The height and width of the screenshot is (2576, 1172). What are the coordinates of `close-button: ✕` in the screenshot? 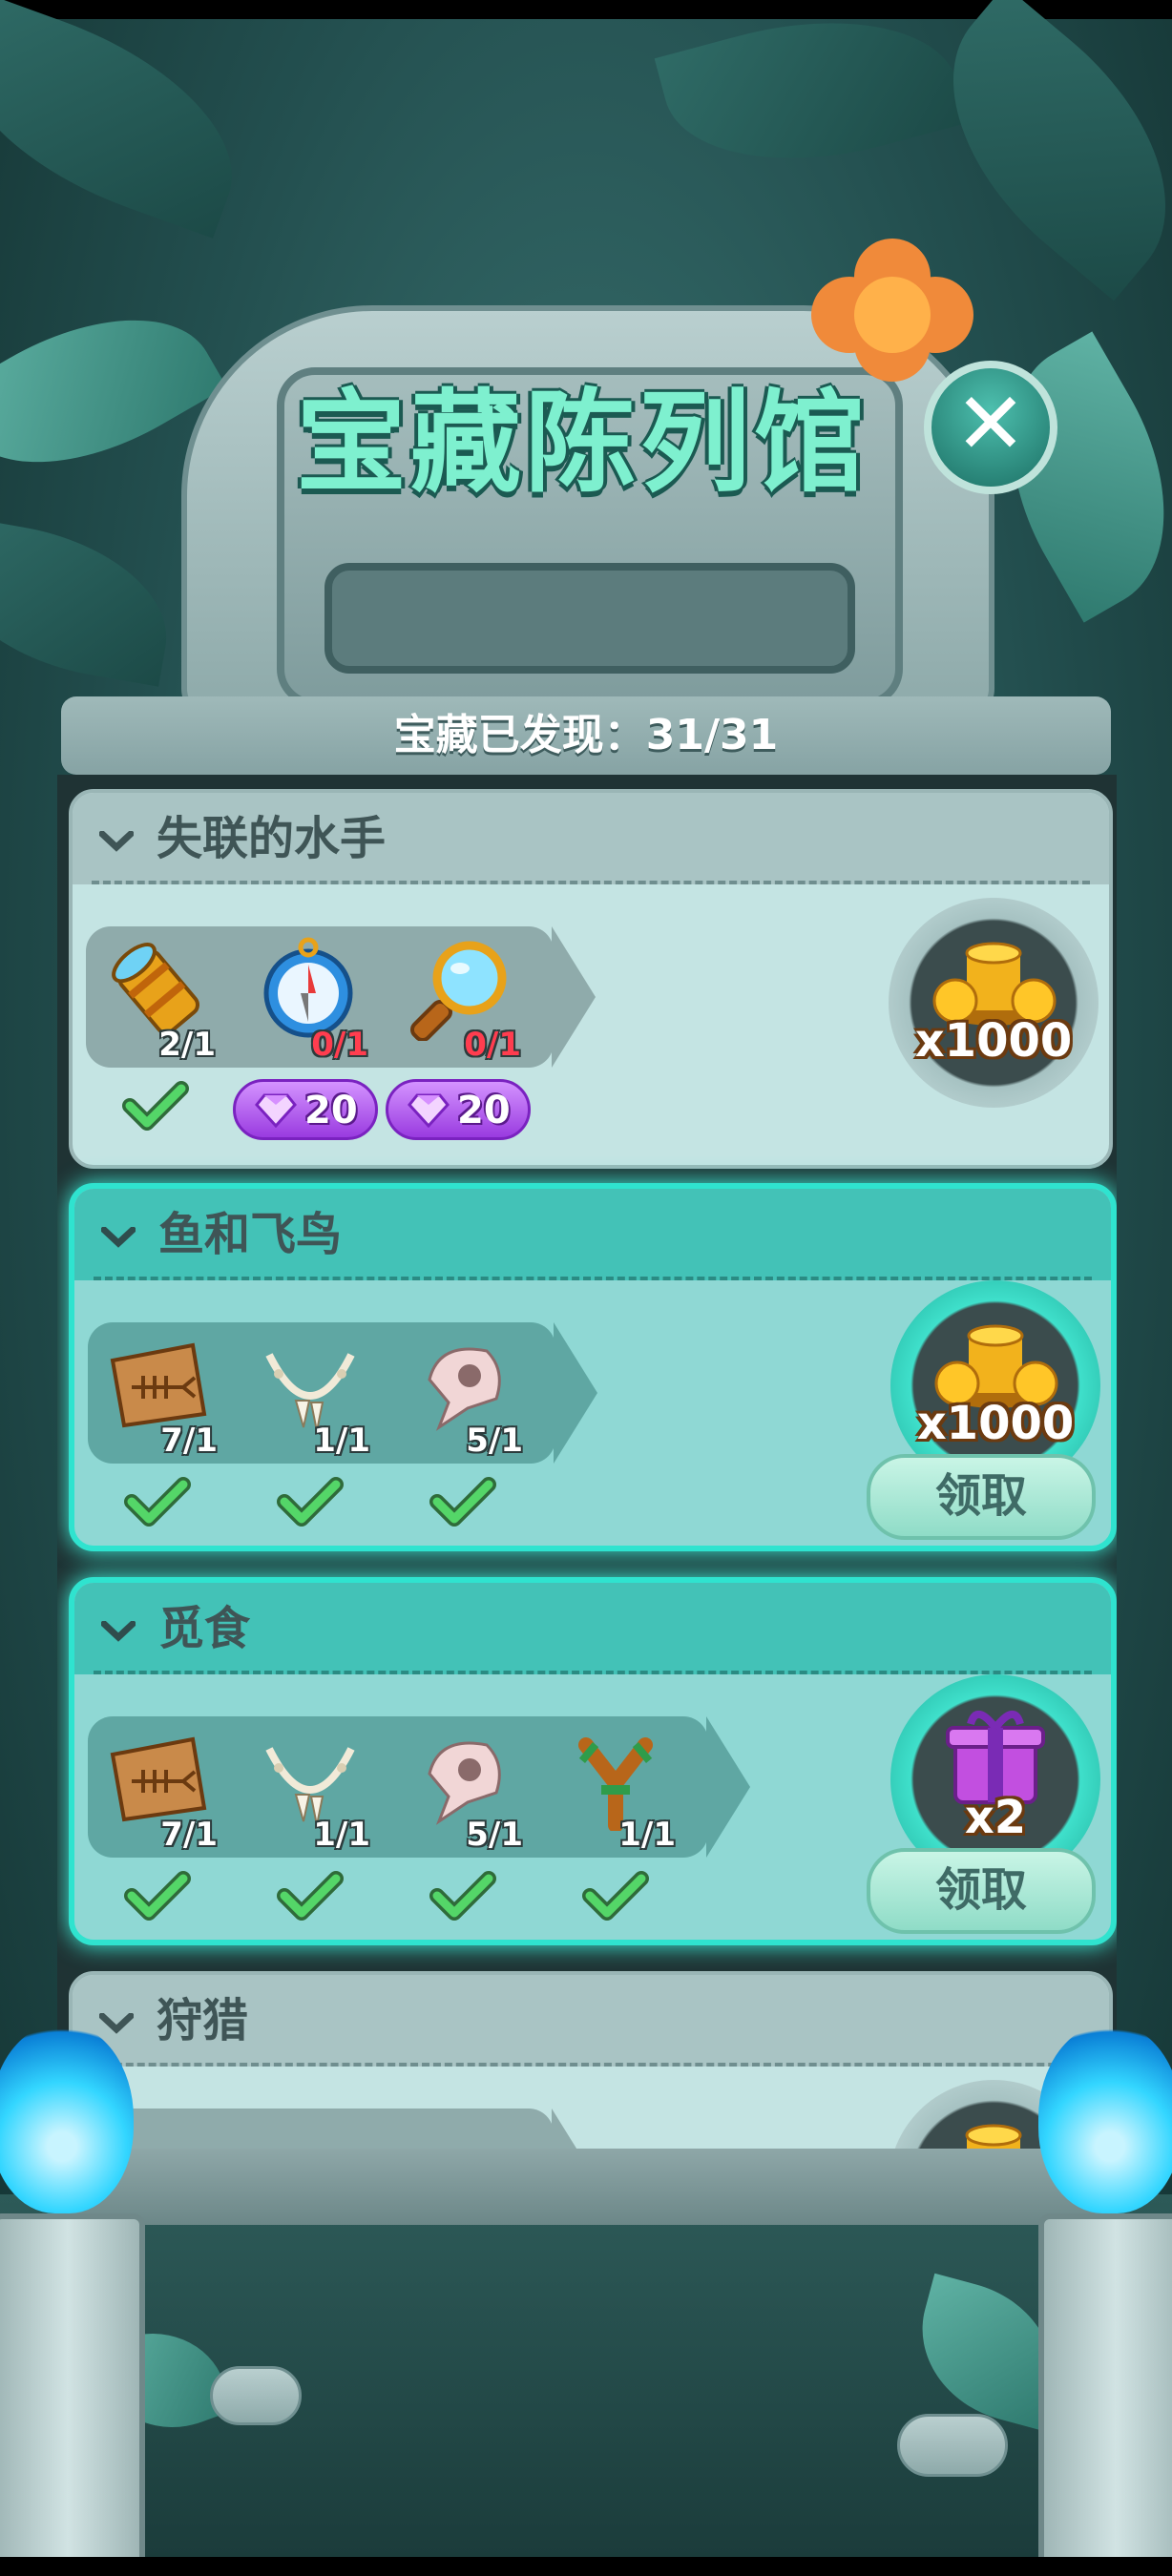 It's located at (991, 427).